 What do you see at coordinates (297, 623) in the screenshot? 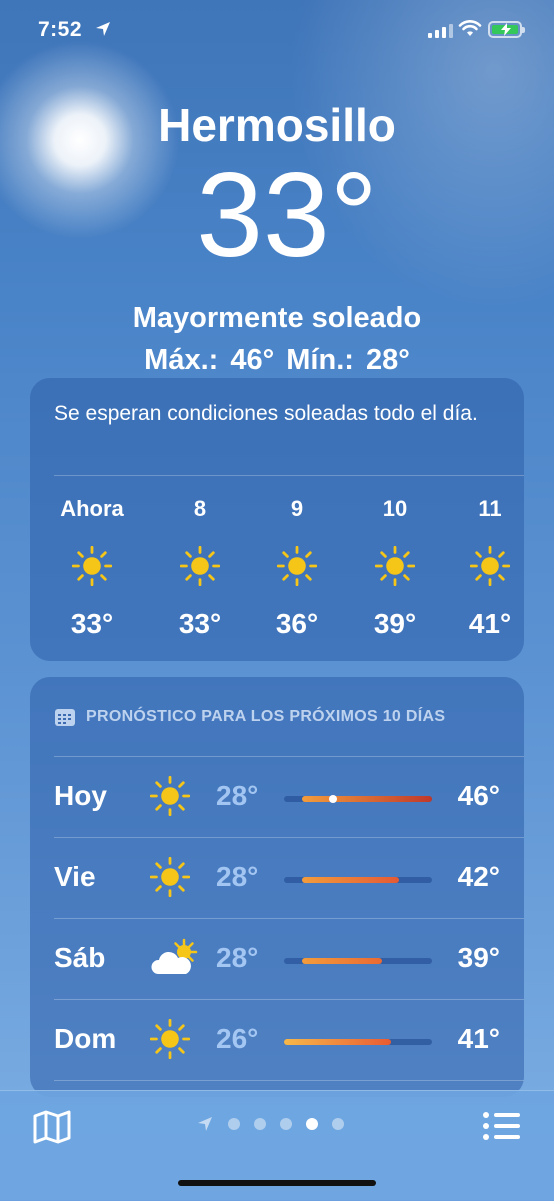
I see `hour-temp: 36°` at bounding box center [297, 623].